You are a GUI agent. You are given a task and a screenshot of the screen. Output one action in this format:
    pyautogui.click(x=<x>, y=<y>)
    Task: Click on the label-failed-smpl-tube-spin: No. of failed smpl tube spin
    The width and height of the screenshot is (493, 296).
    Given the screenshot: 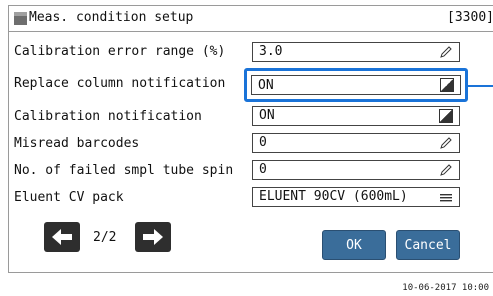 What is the action you would take?
    pyautogui.click(x=124, y=170)
    